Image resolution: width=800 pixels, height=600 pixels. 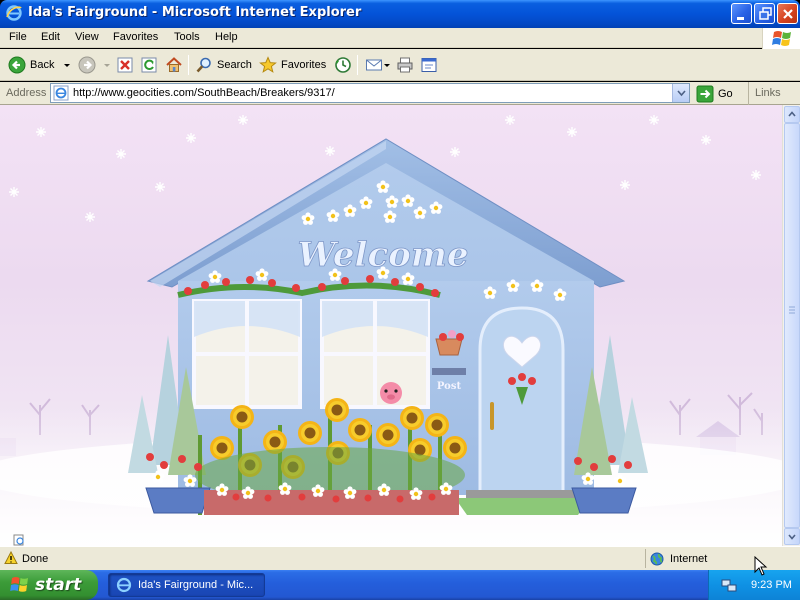 I want to click on restore-button, so click(x=764, y=13).